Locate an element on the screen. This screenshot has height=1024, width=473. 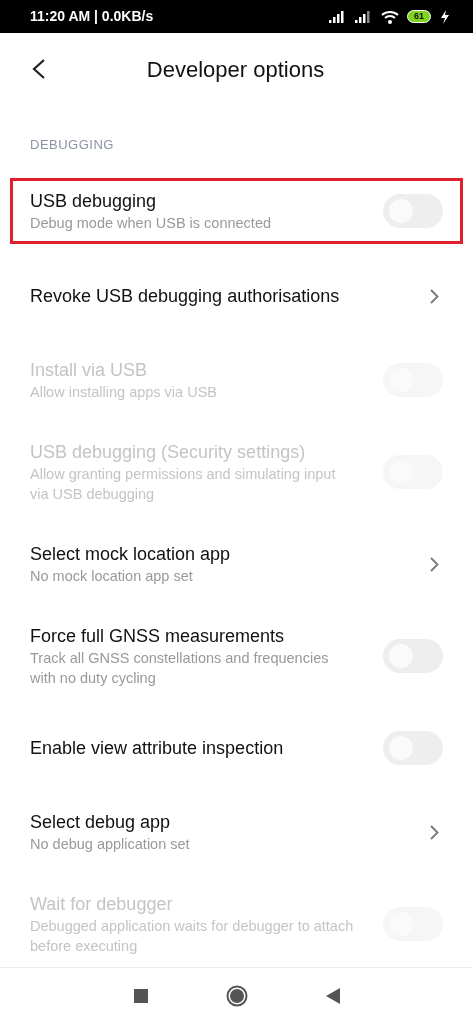
setting-description: Debugged application waits for debugger to attach before executing is located at coordinates (192, 936).